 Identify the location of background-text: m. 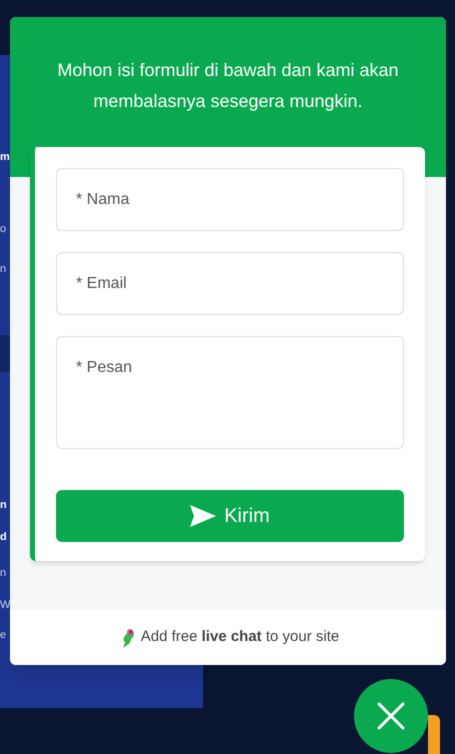
(5, 157).